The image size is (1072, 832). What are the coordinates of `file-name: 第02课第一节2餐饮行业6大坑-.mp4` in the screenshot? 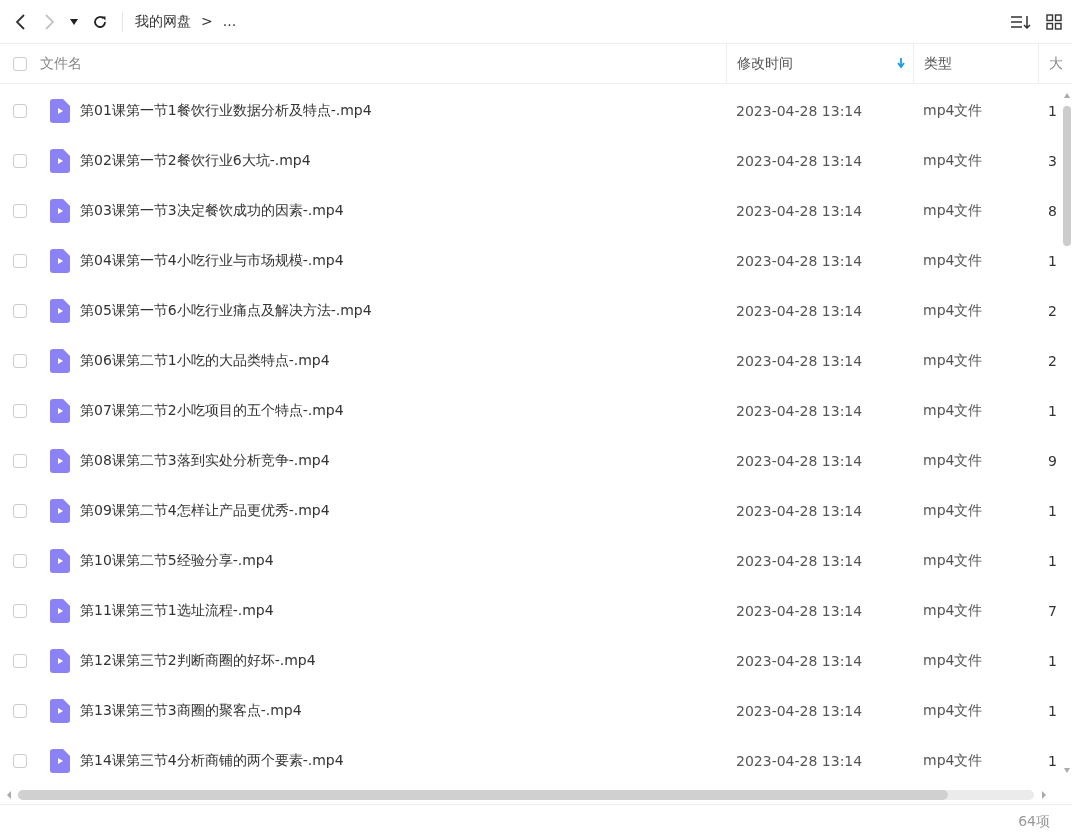 It's located at (195, 160).